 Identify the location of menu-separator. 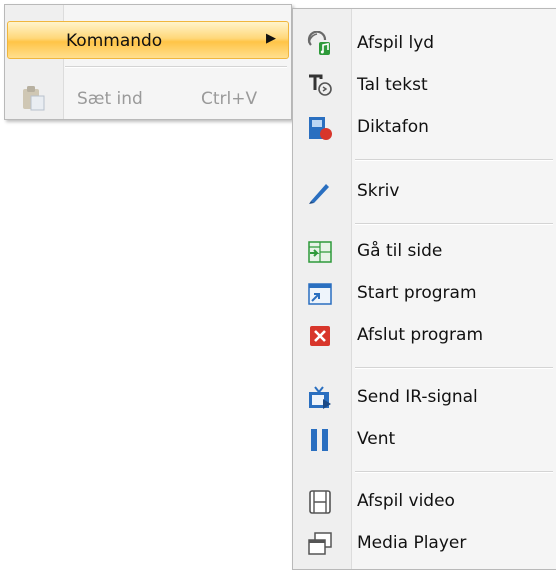
(176, 67).